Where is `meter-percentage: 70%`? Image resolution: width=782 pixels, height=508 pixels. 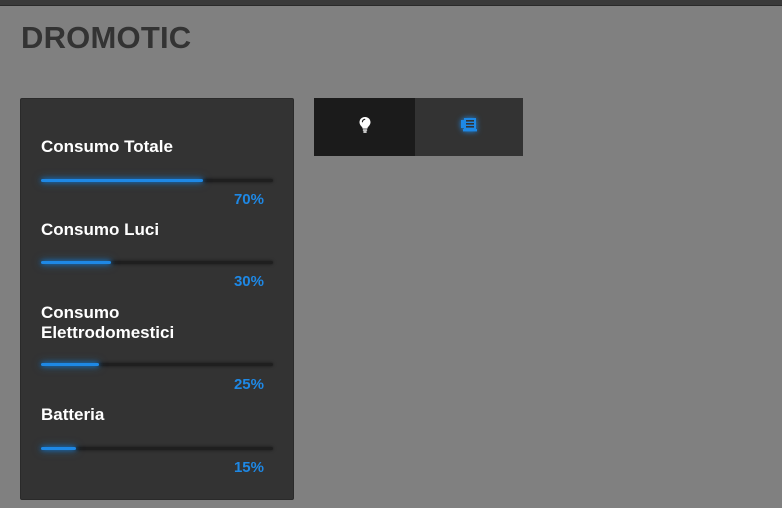
meter-percentage: 70% is located at coordinates (248, 199).